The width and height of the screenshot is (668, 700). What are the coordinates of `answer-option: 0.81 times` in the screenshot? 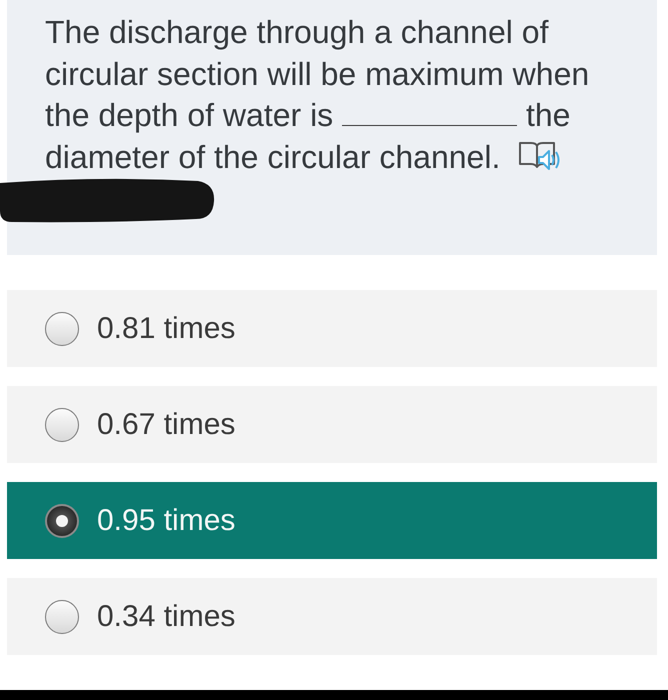 It's located at (332, 328).